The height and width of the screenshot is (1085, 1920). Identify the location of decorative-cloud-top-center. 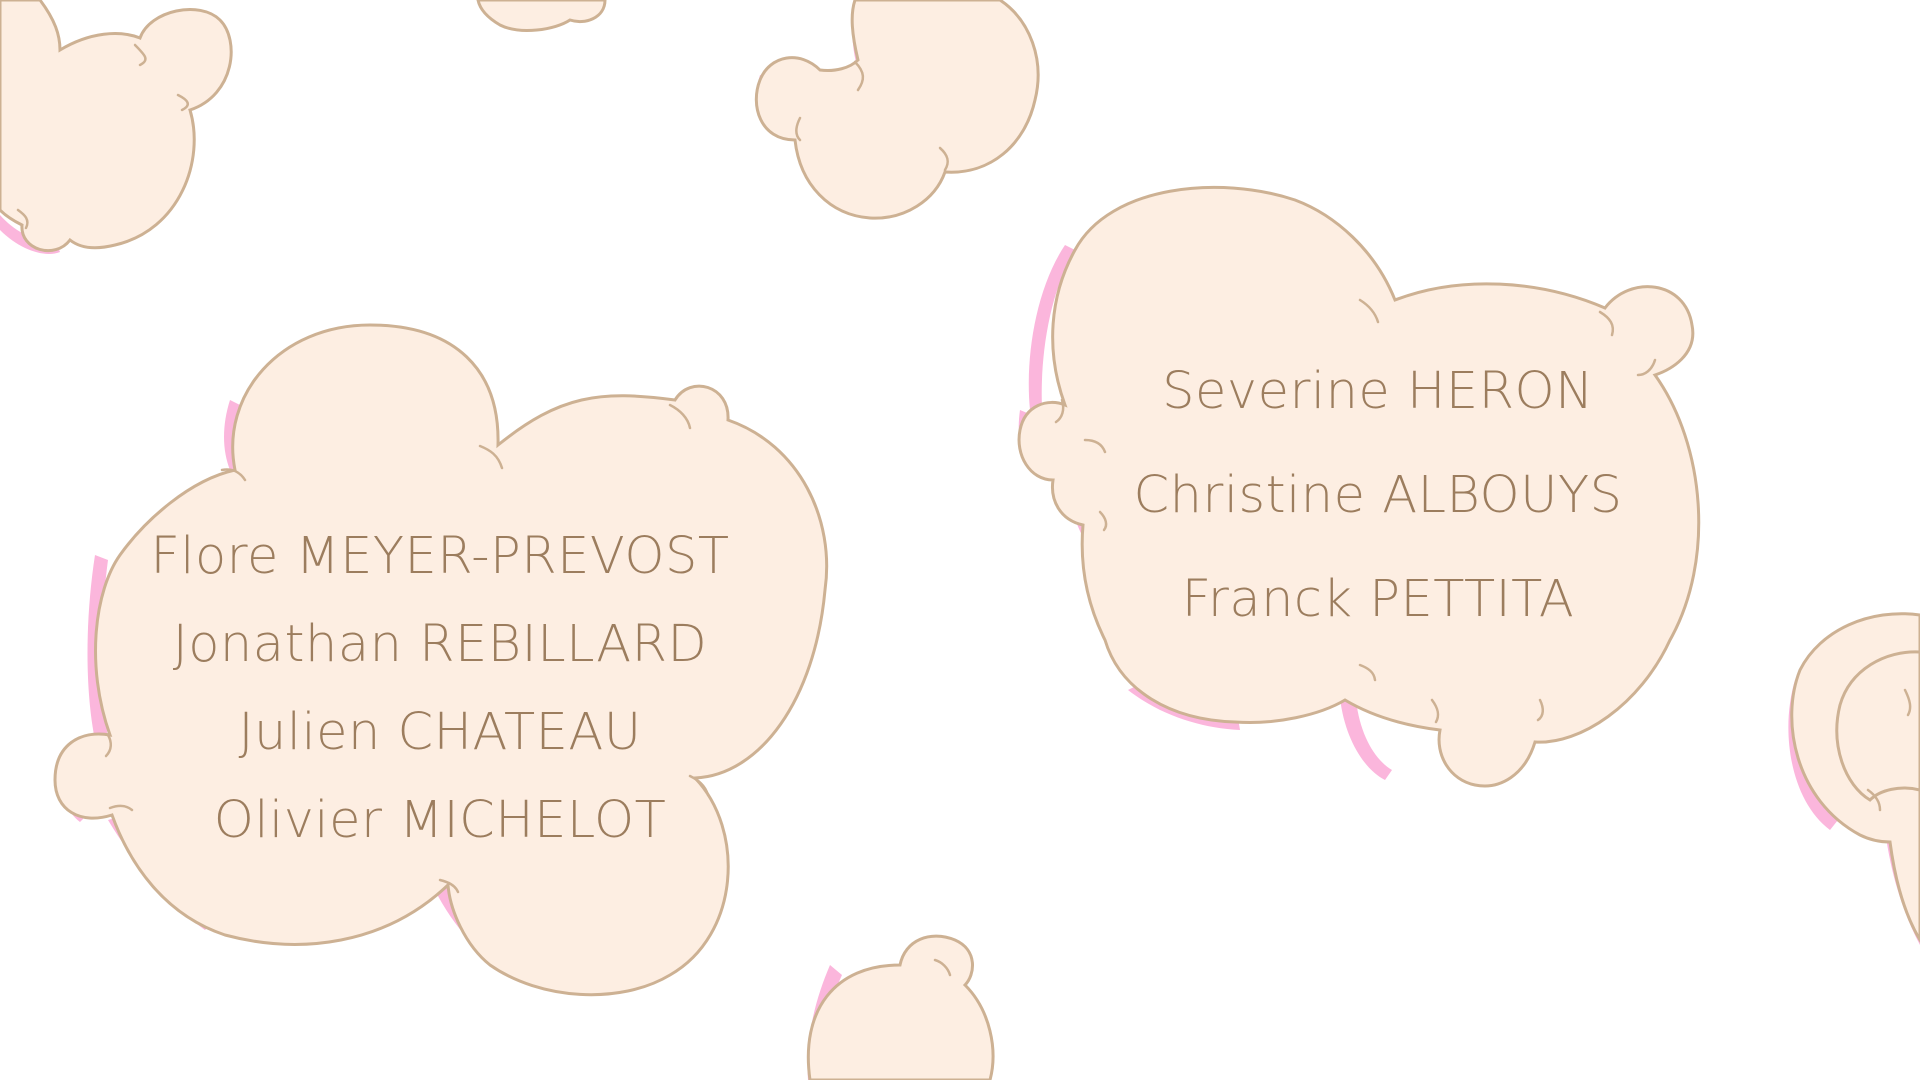
(897, 110).